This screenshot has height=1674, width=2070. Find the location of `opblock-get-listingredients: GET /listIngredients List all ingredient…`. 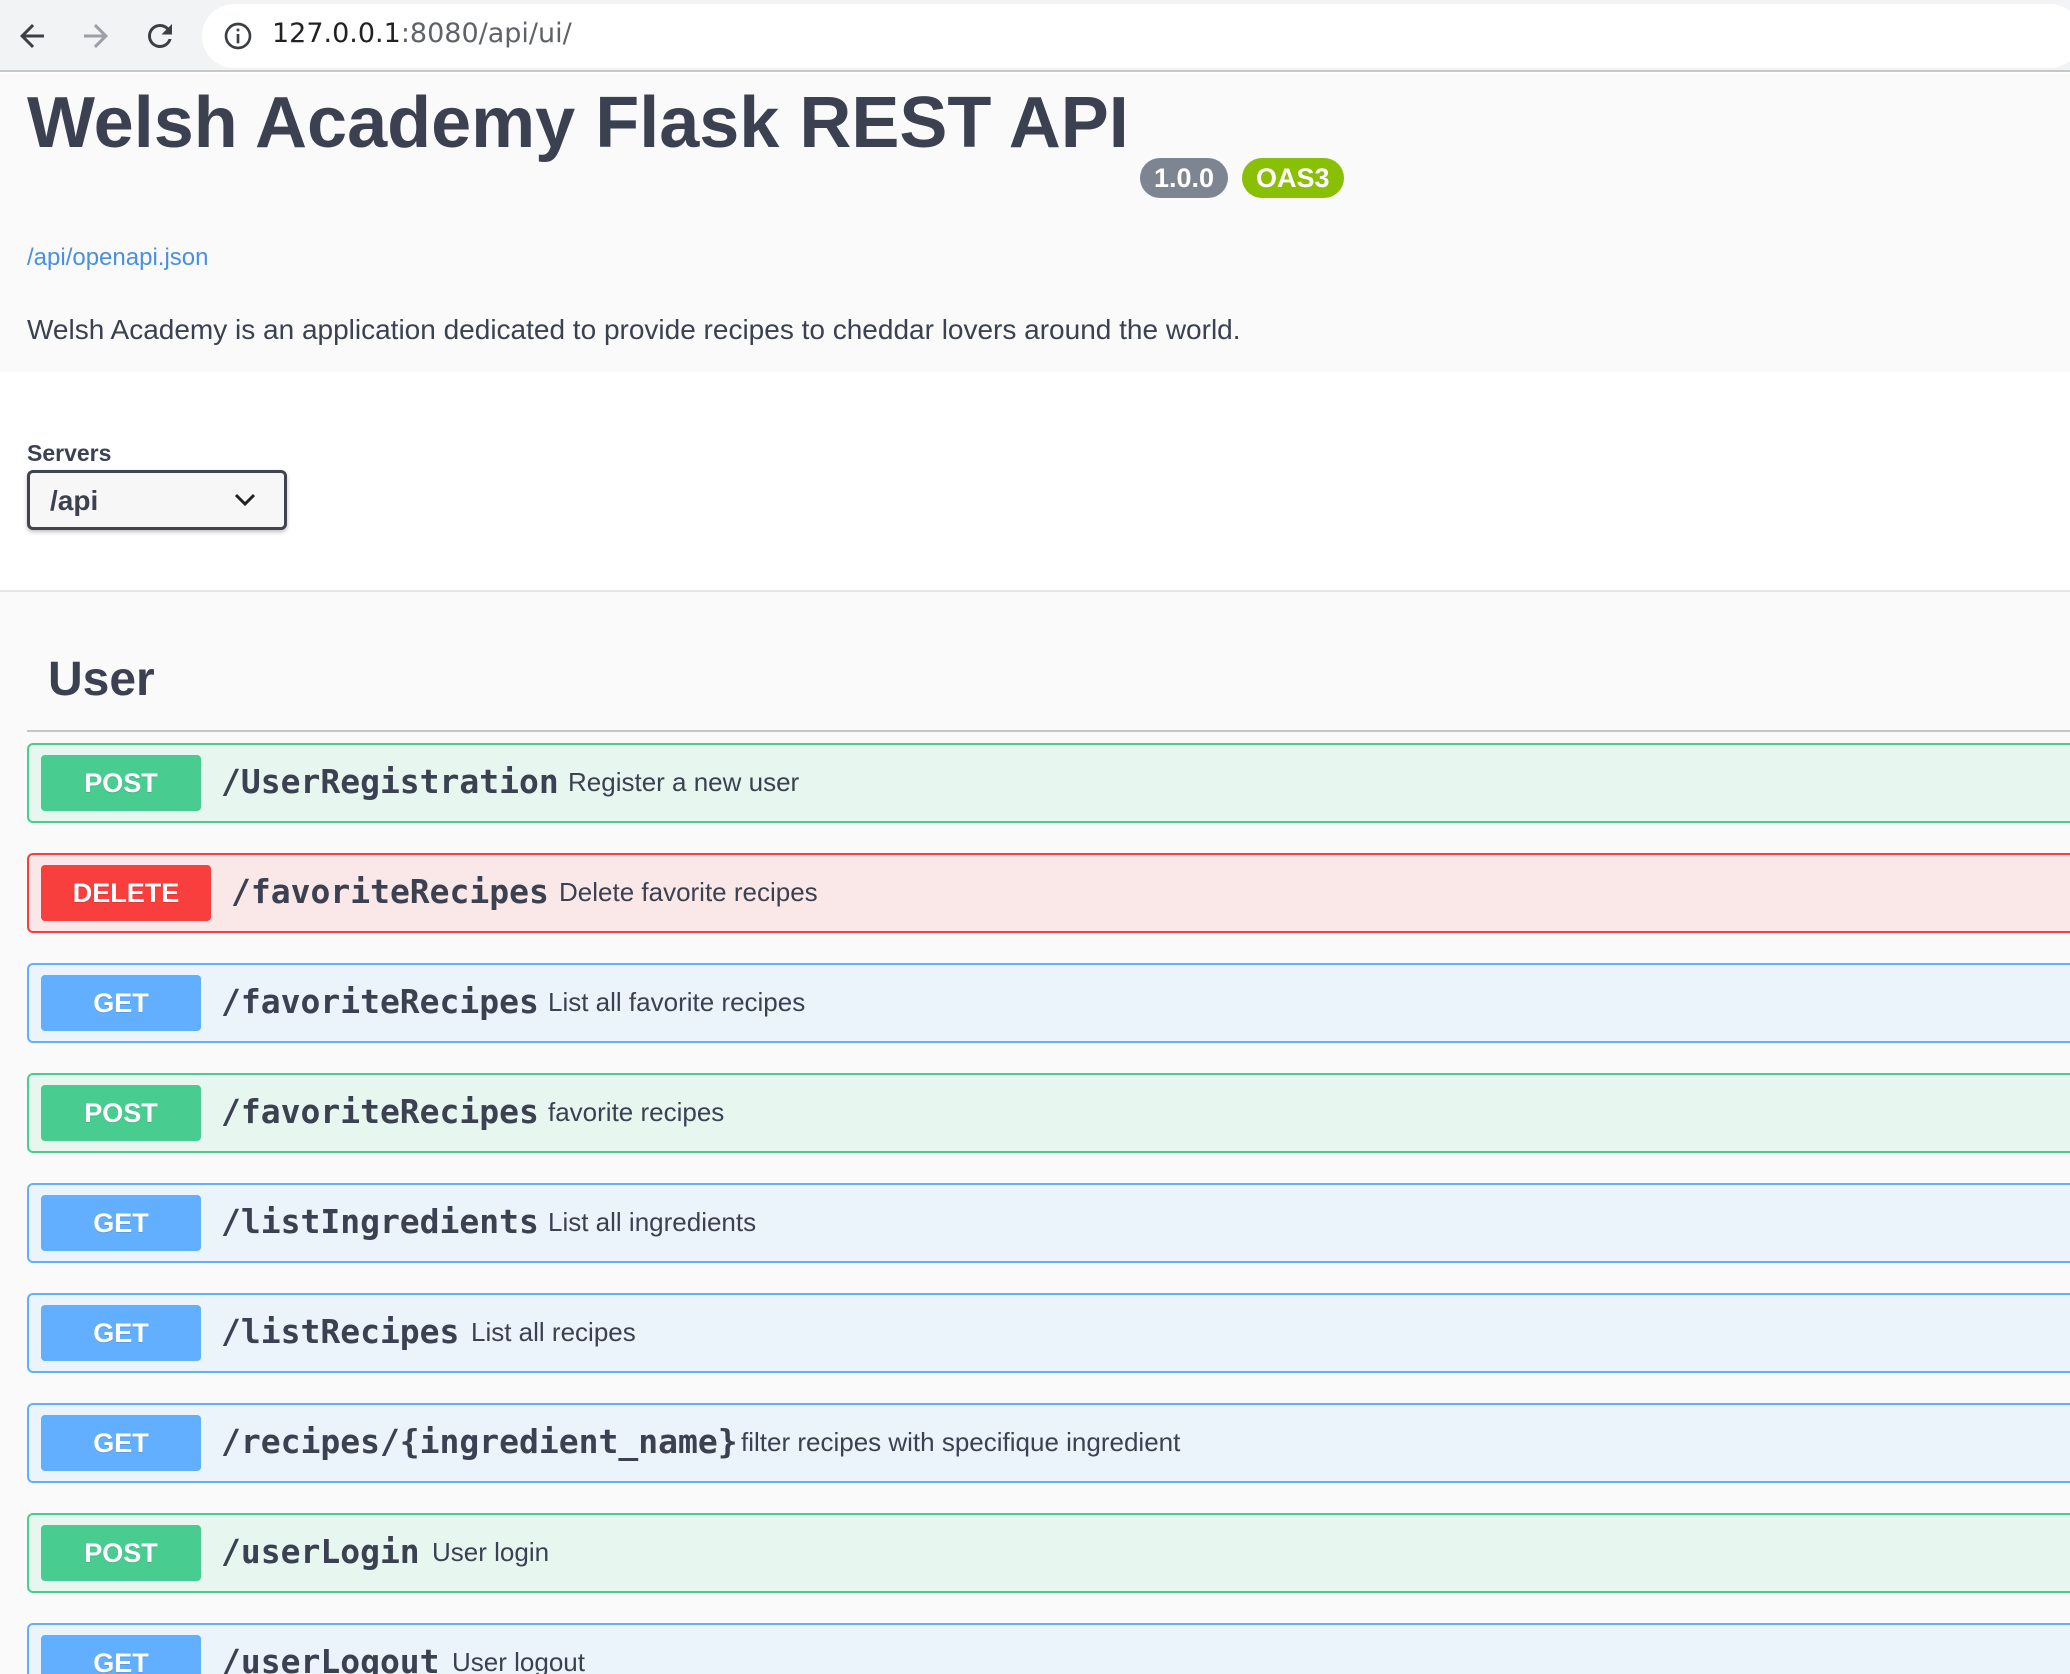

opblock-get-listingredients: GET /listIngredients List all ingredient… is located at coordinates (1048, 1223).